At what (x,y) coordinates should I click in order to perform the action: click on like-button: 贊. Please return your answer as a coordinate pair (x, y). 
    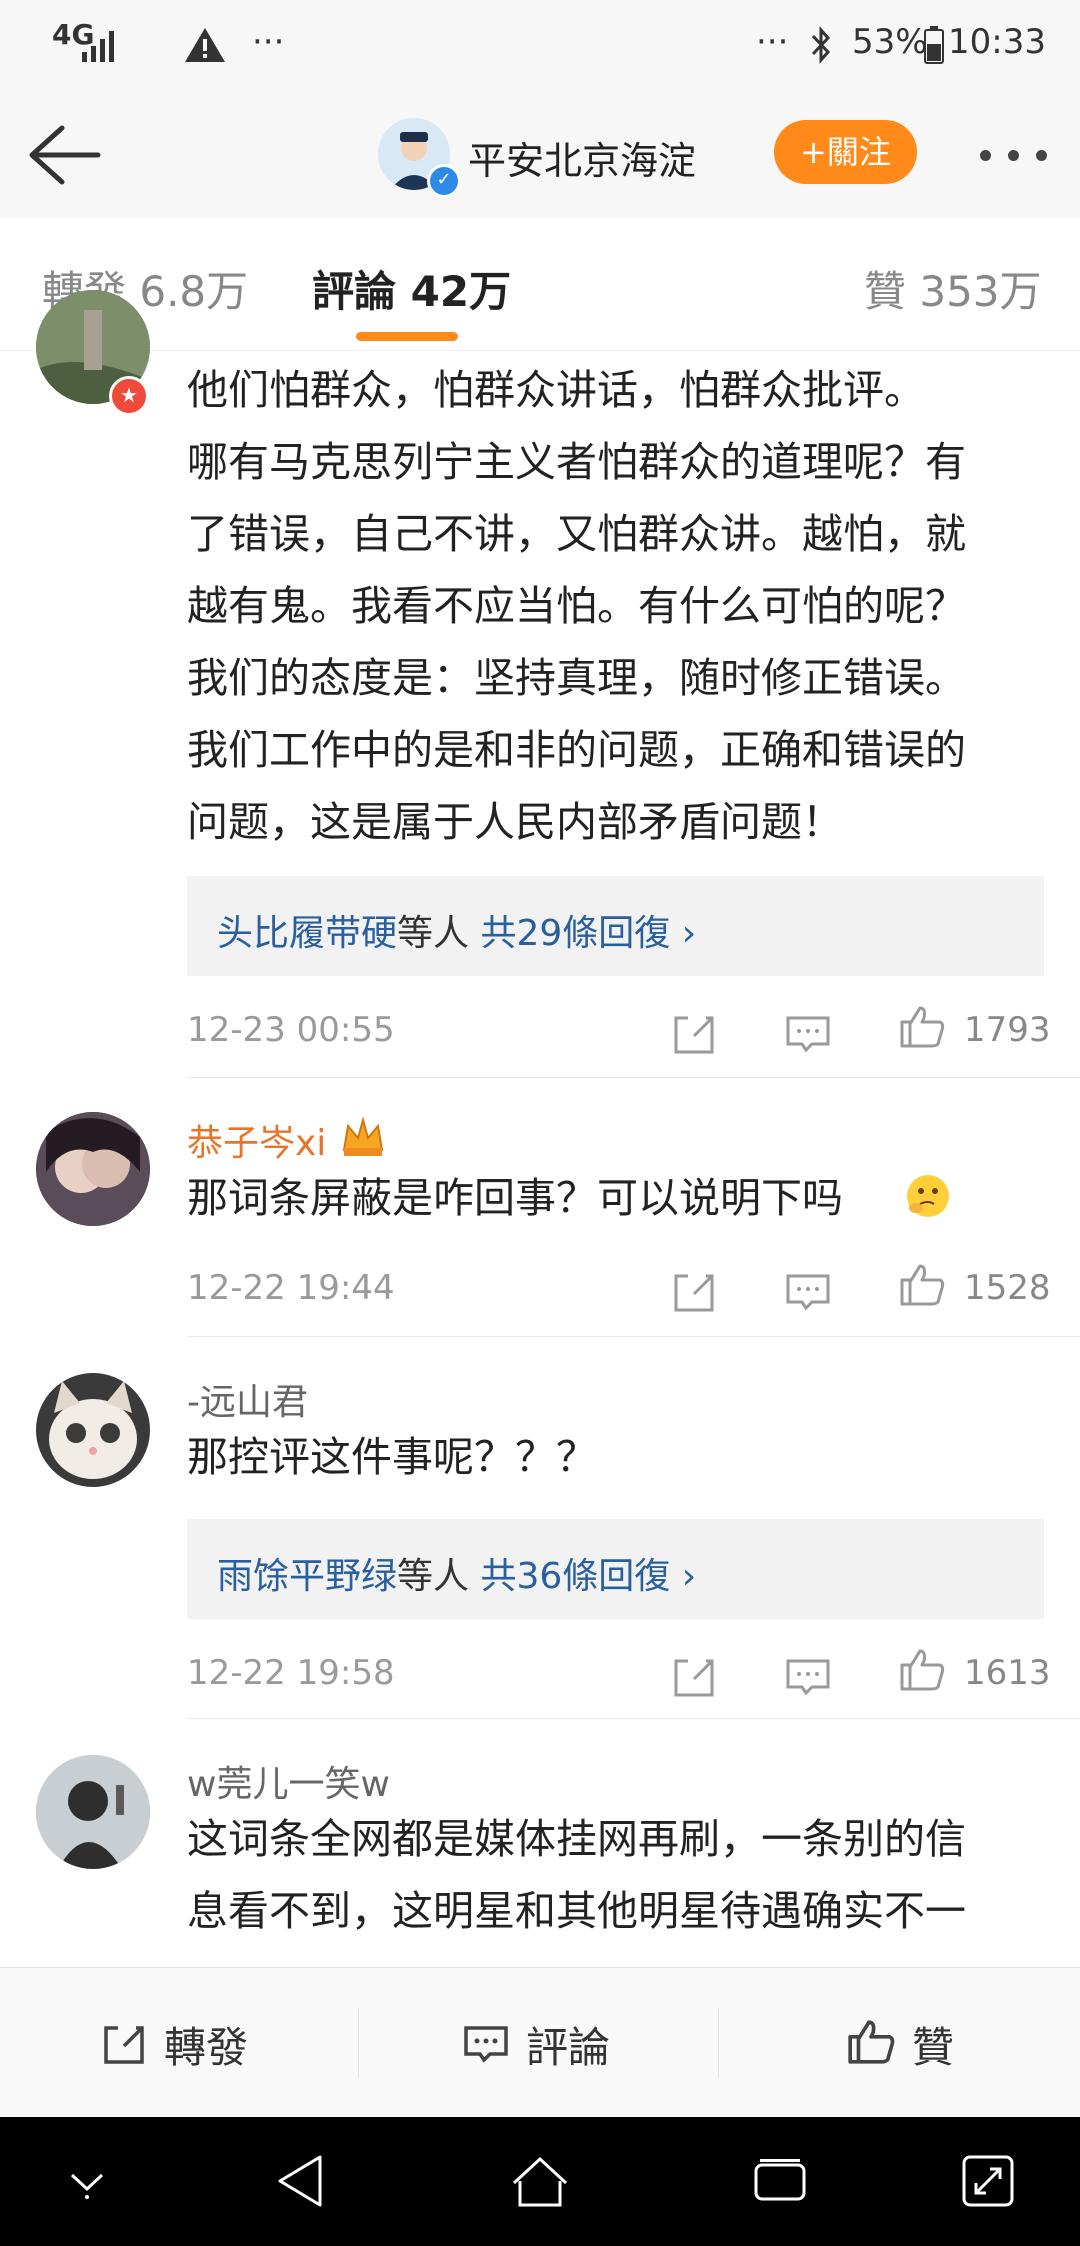
    Looking at the image, I should click on (914, 2043).